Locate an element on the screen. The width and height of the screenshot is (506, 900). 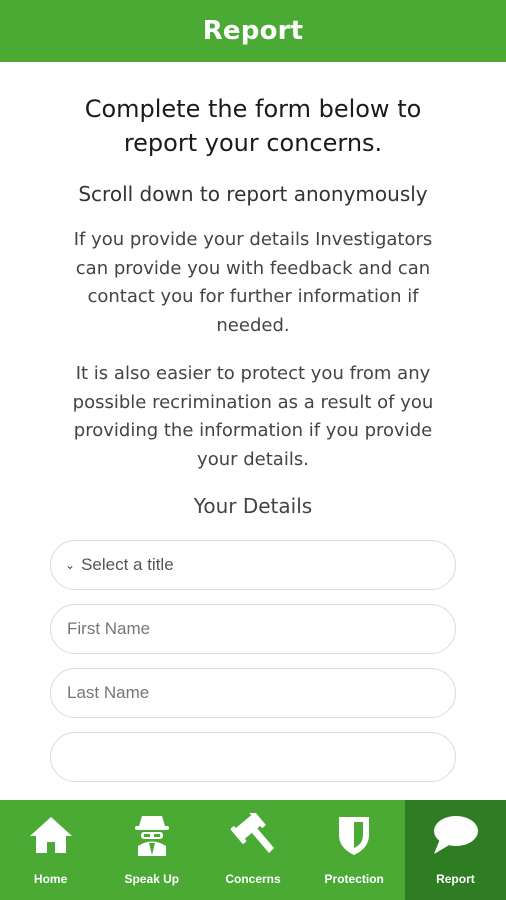
shield-icon is located at coordinates (354, 835).